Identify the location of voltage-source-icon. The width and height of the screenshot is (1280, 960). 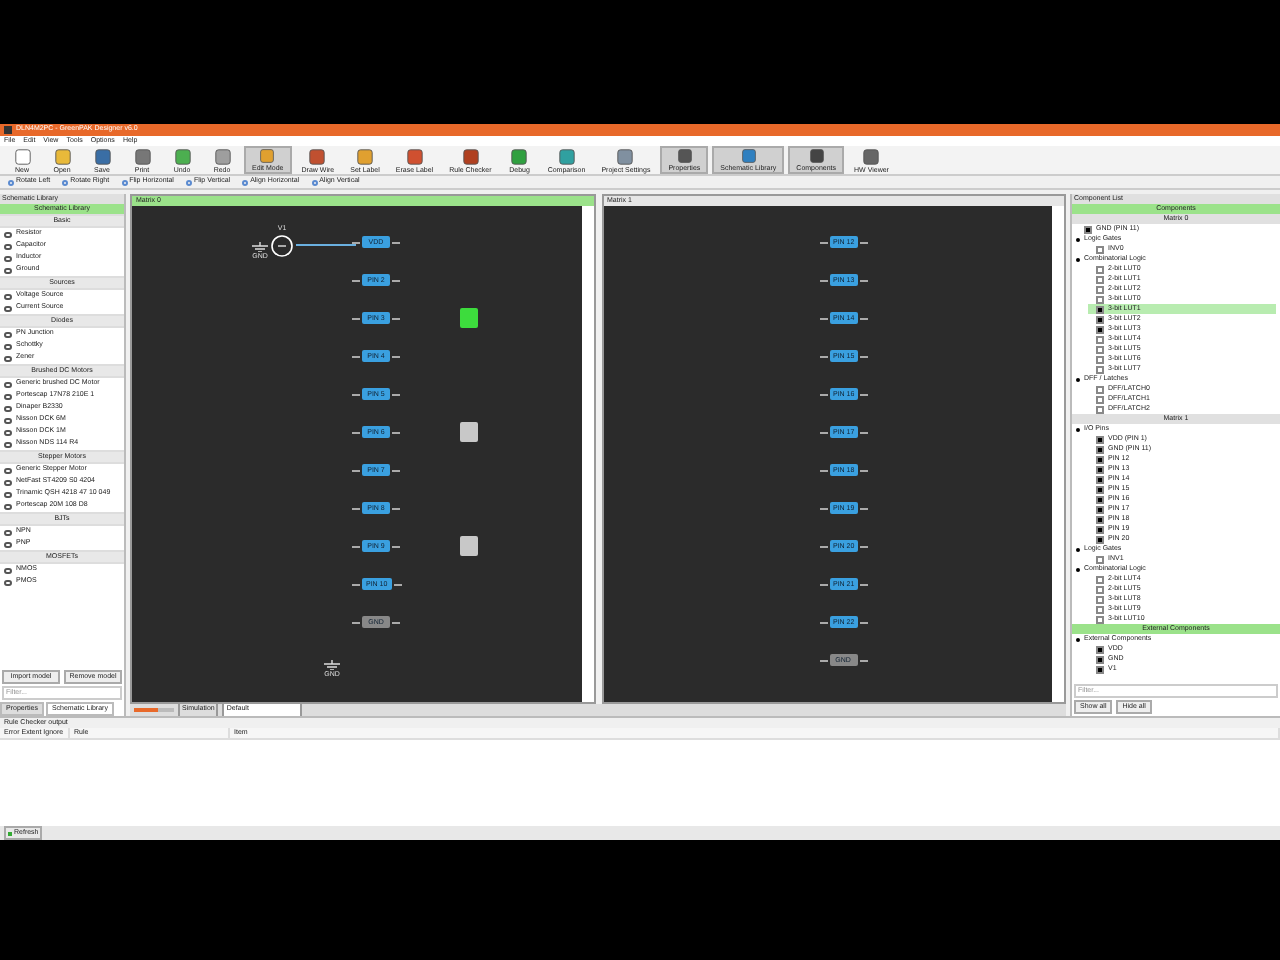
(282, 245).